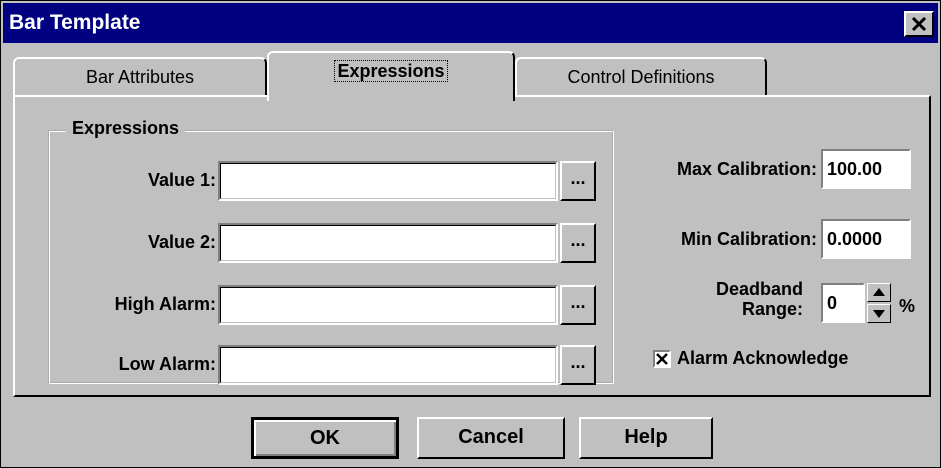  What do you see at coordinates (167, 364) in the screenshot?
I see `low-alarm-label: Low Alarm:` at bounding box center [167, 364].